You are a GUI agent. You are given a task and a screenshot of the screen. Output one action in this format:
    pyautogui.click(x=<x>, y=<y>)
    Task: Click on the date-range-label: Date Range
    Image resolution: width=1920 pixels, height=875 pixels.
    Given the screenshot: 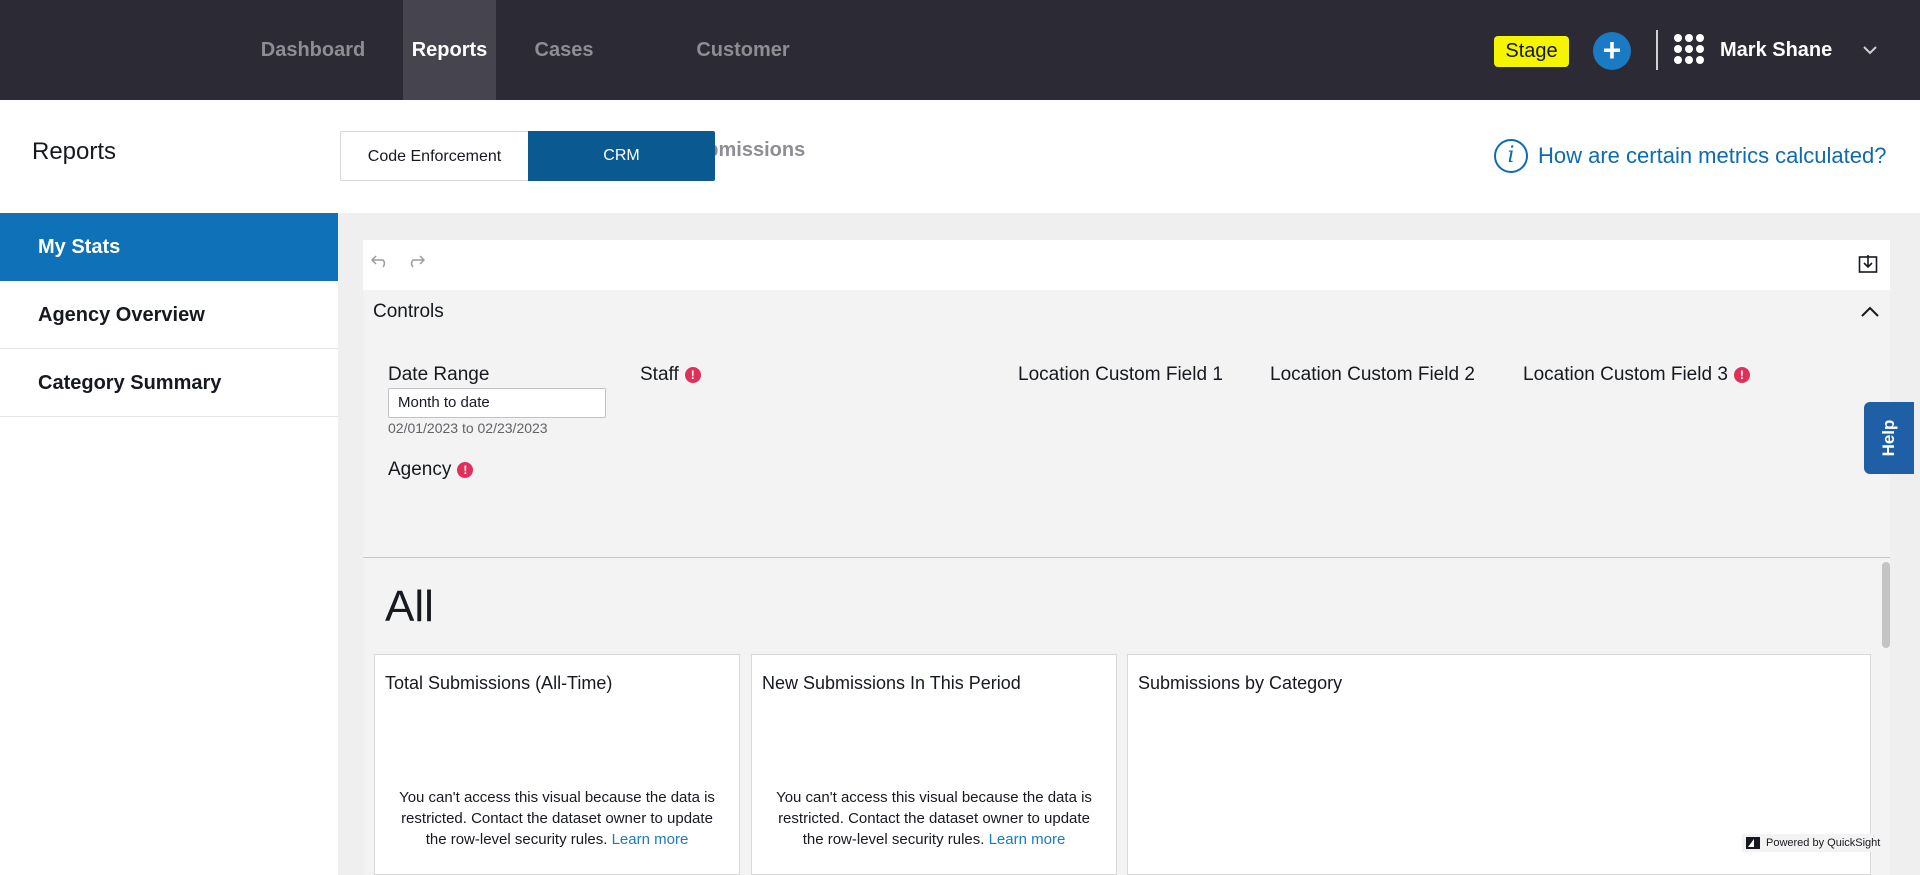 What is the action you would take?
    pyautogui.click(x=438, y=375)
    